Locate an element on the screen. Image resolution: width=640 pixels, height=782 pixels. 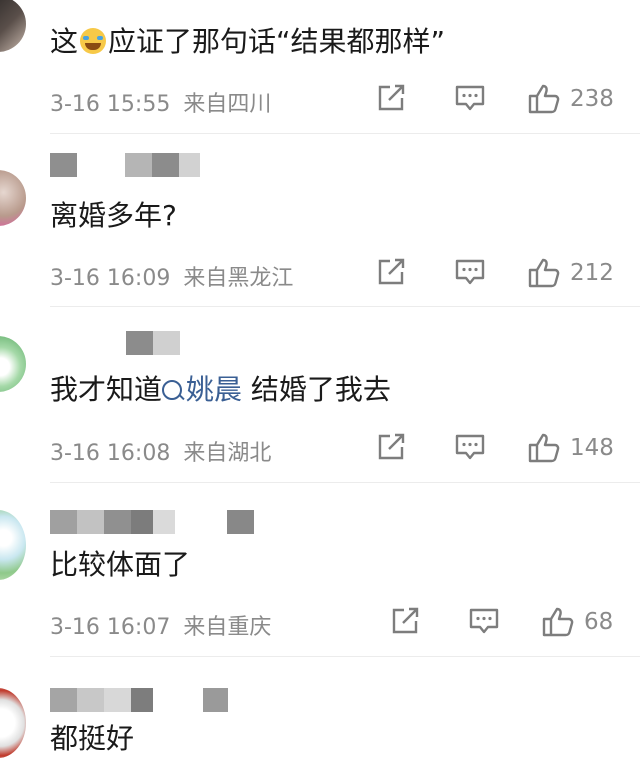
search-icon is located at coordinates (172, 390).